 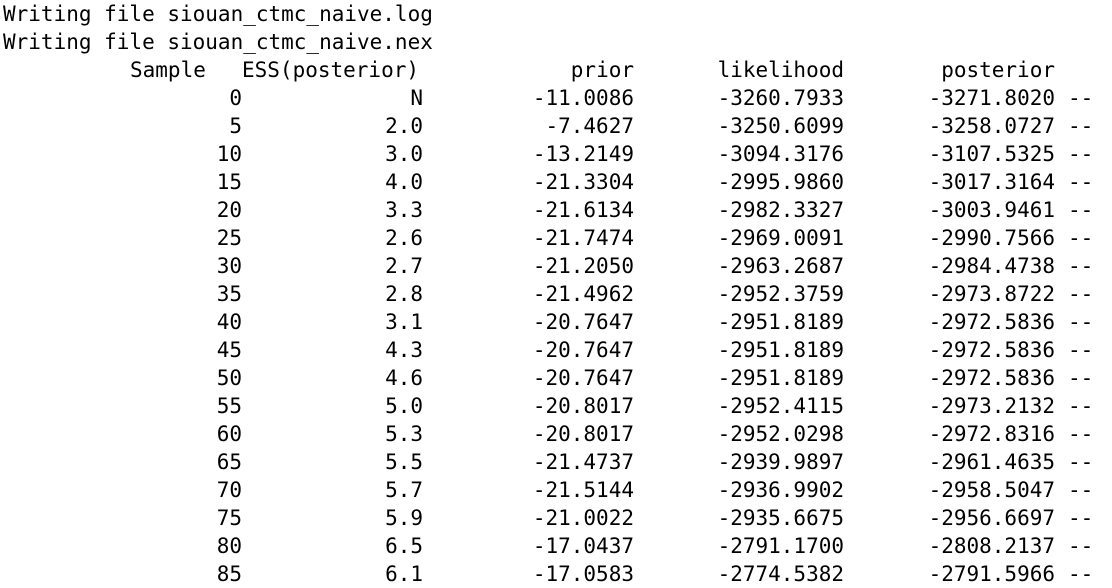 I want to click on cell-prior: -20.8017, so click(x=583, y=434).